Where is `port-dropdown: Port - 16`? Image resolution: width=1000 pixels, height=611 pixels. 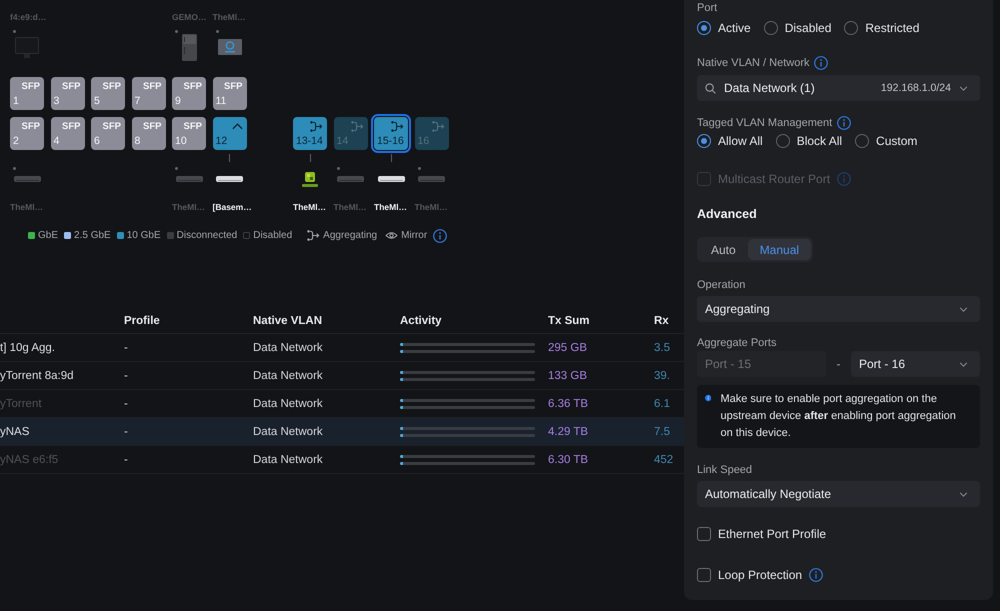
port-dropdown: Port - 16 is located at coordinates (915, 364).